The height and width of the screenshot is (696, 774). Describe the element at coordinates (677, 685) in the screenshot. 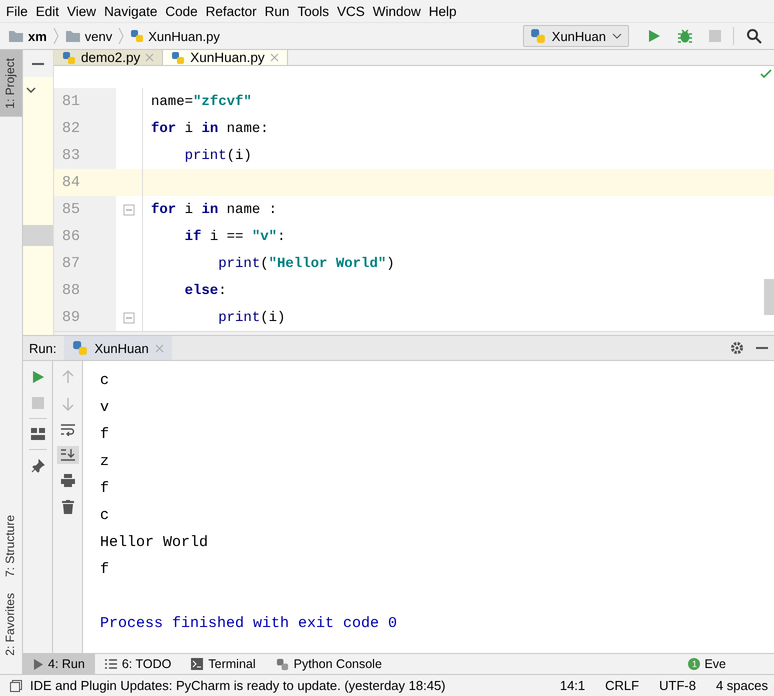

I see `status-item: UTF-8` at that location.